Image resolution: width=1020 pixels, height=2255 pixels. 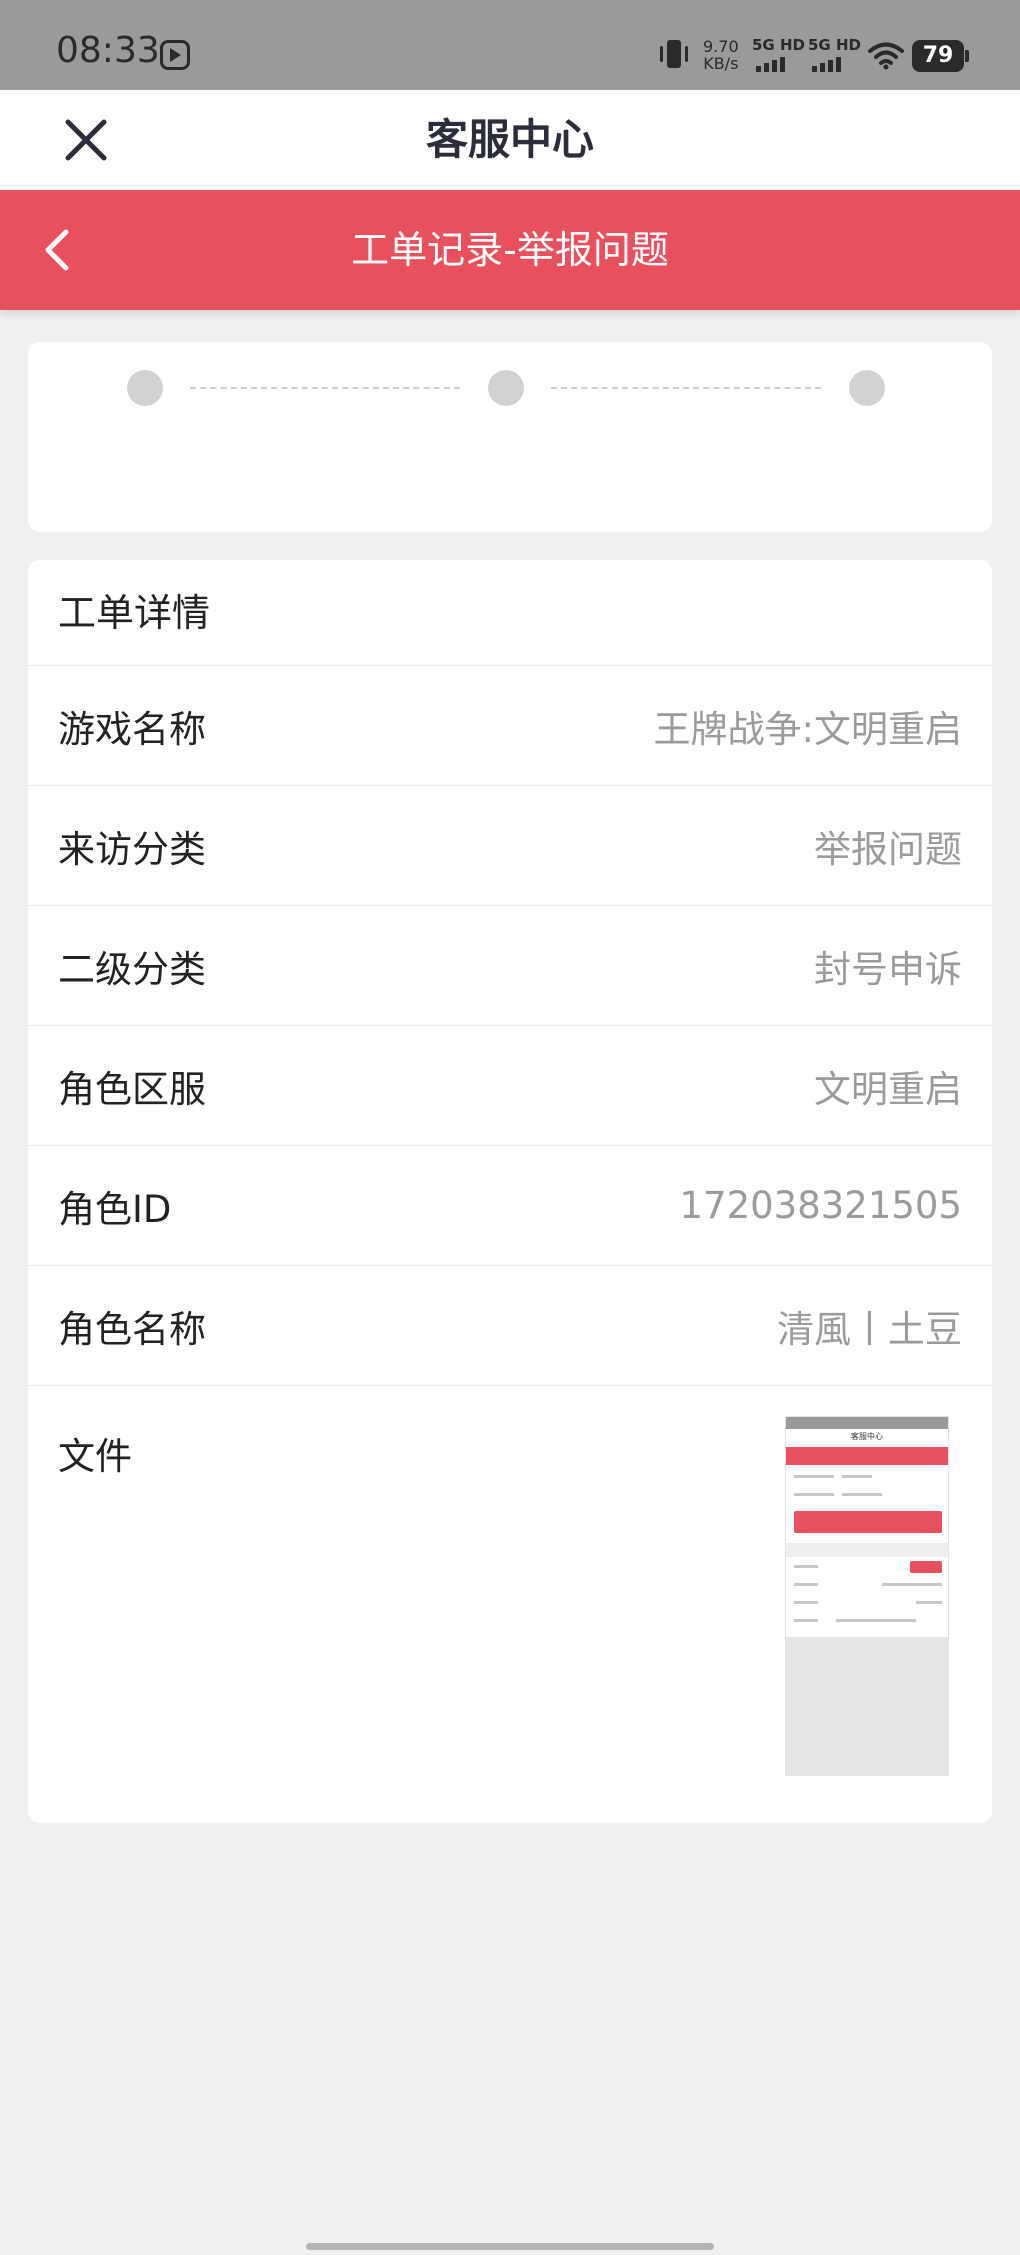 What do you see at coordinates (926, 1567) in the screenshot?
I see `thumbnail-pill` at bounding box center [926, 1567].